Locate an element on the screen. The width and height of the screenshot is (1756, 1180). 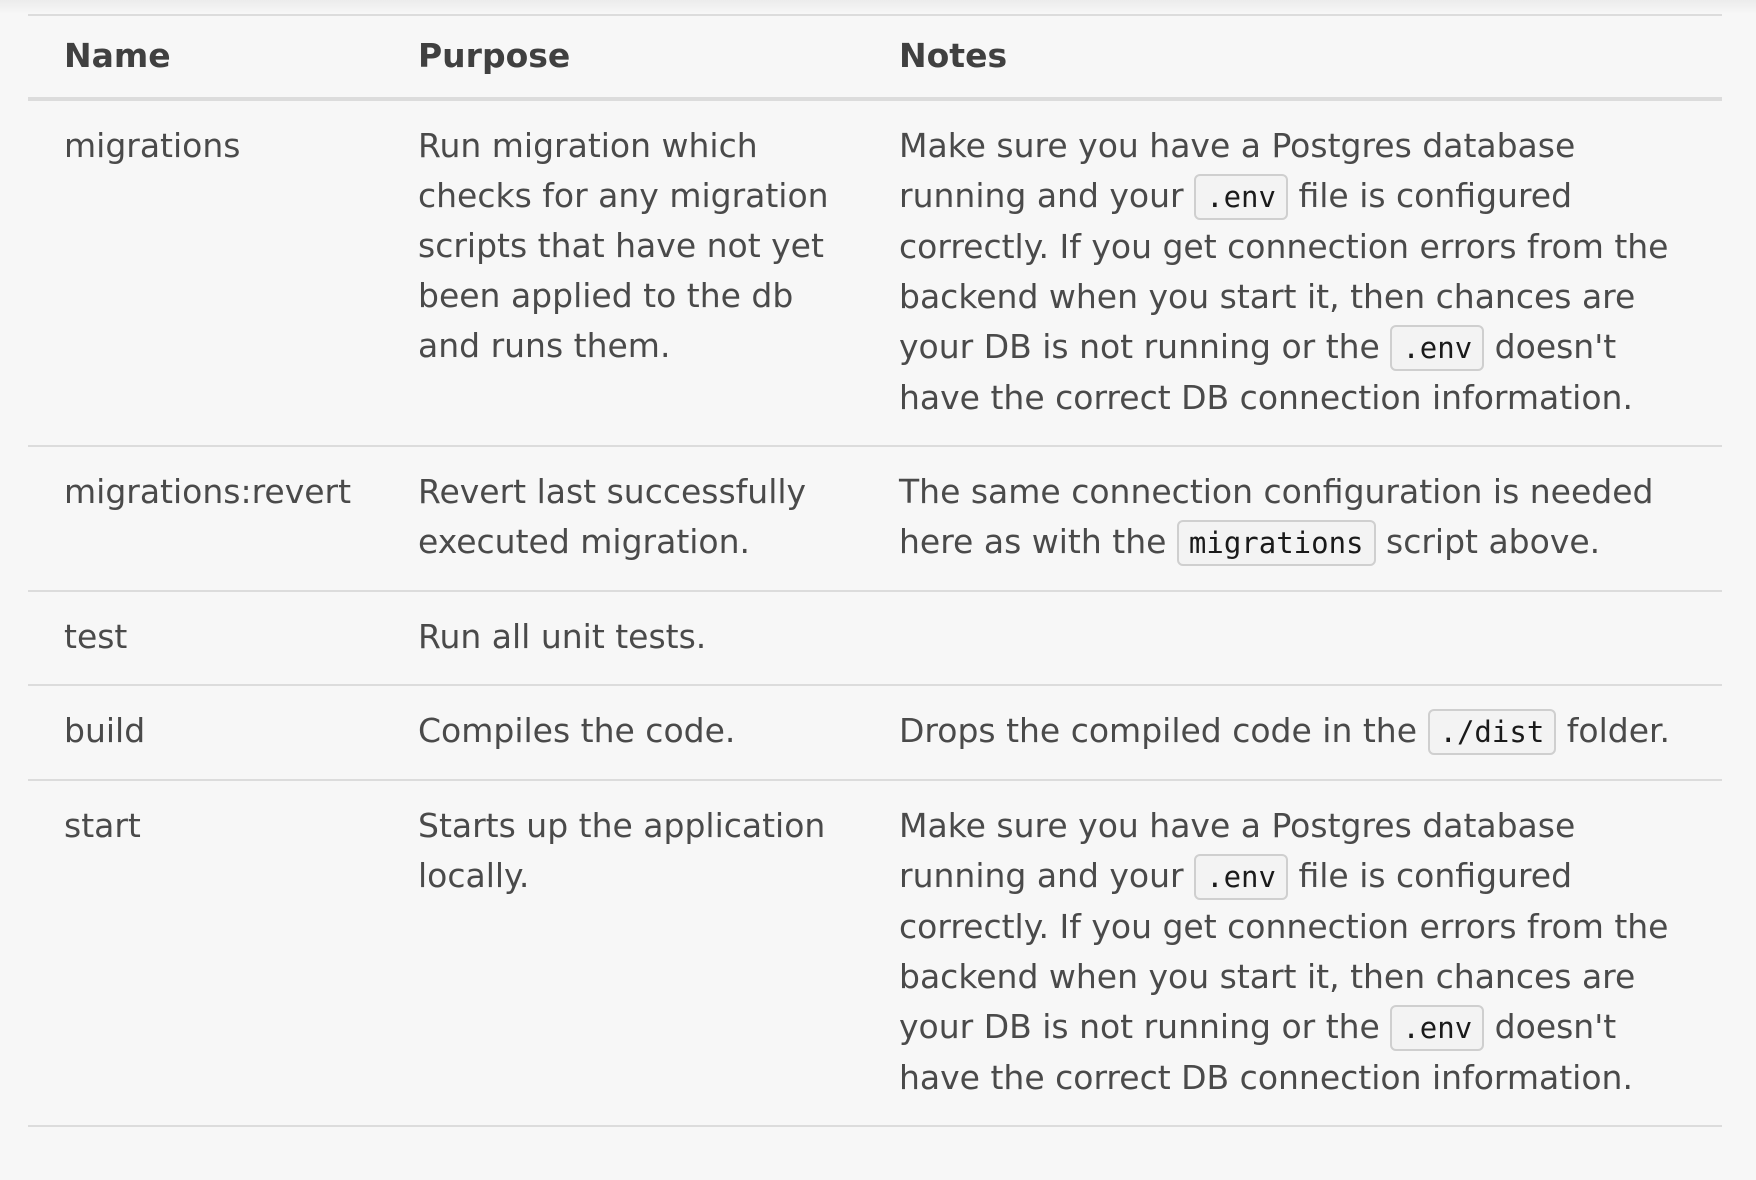
notes-text: Drops the compiled code in the is located at coordinates (1163, 730).